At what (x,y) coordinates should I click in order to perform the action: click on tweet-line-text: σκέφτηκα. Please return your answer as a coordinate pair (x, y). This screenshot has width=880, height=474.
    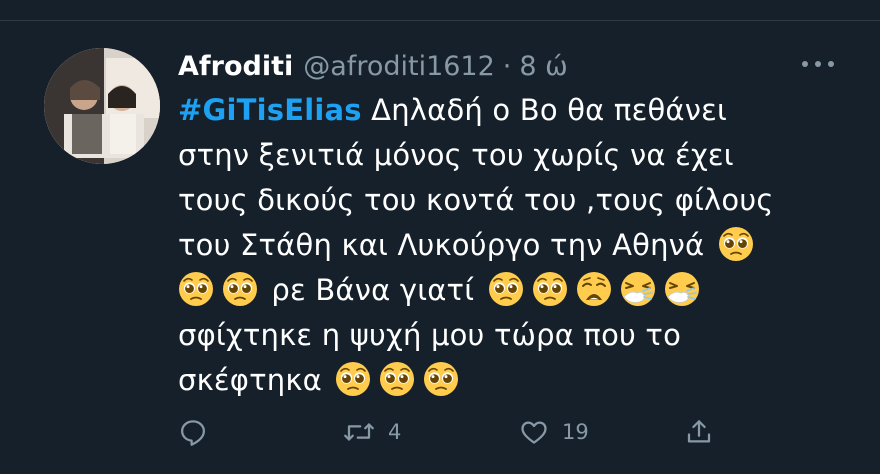
    Looking at the image, I should click on (250, 380).